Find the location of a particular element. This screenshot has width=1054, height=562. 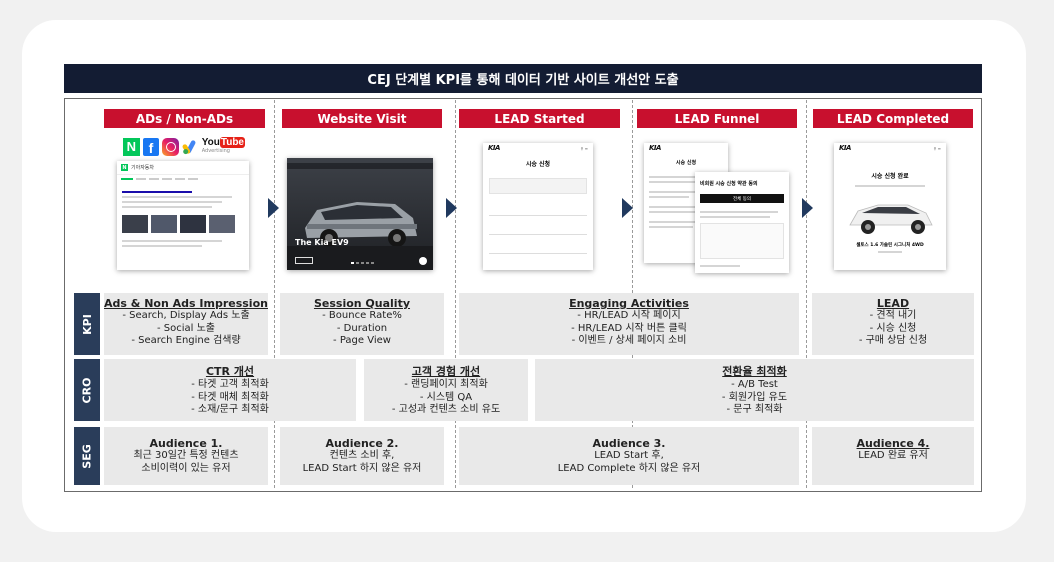

stage-label-lead-completed: LEAD Completed is located at coordinates (893, 118).